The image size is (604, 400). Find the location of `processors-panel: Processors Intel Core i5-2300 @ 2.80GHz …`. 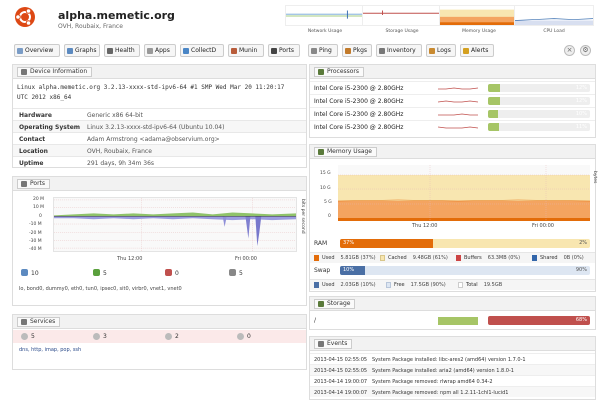

processors-panel: Processors Intel Core i5-2300 @ 2.80GHz … is located at coordinates (452, 101).